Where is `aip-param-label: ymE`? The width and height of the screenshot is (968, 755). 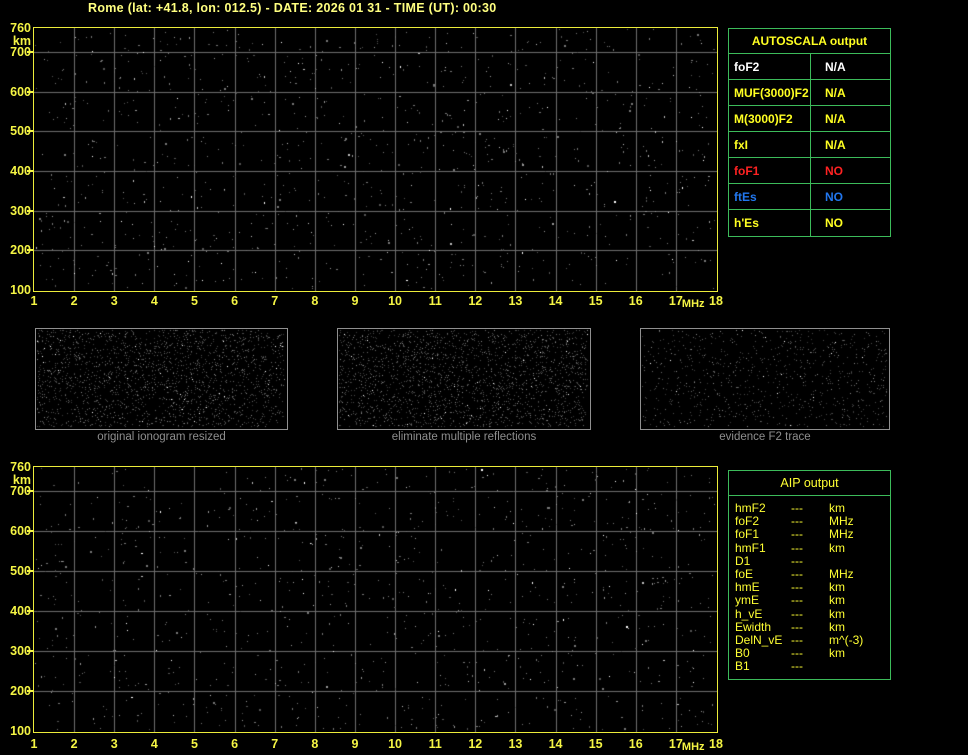
aip-param-label: ymE is located at coordinates (747, 600).